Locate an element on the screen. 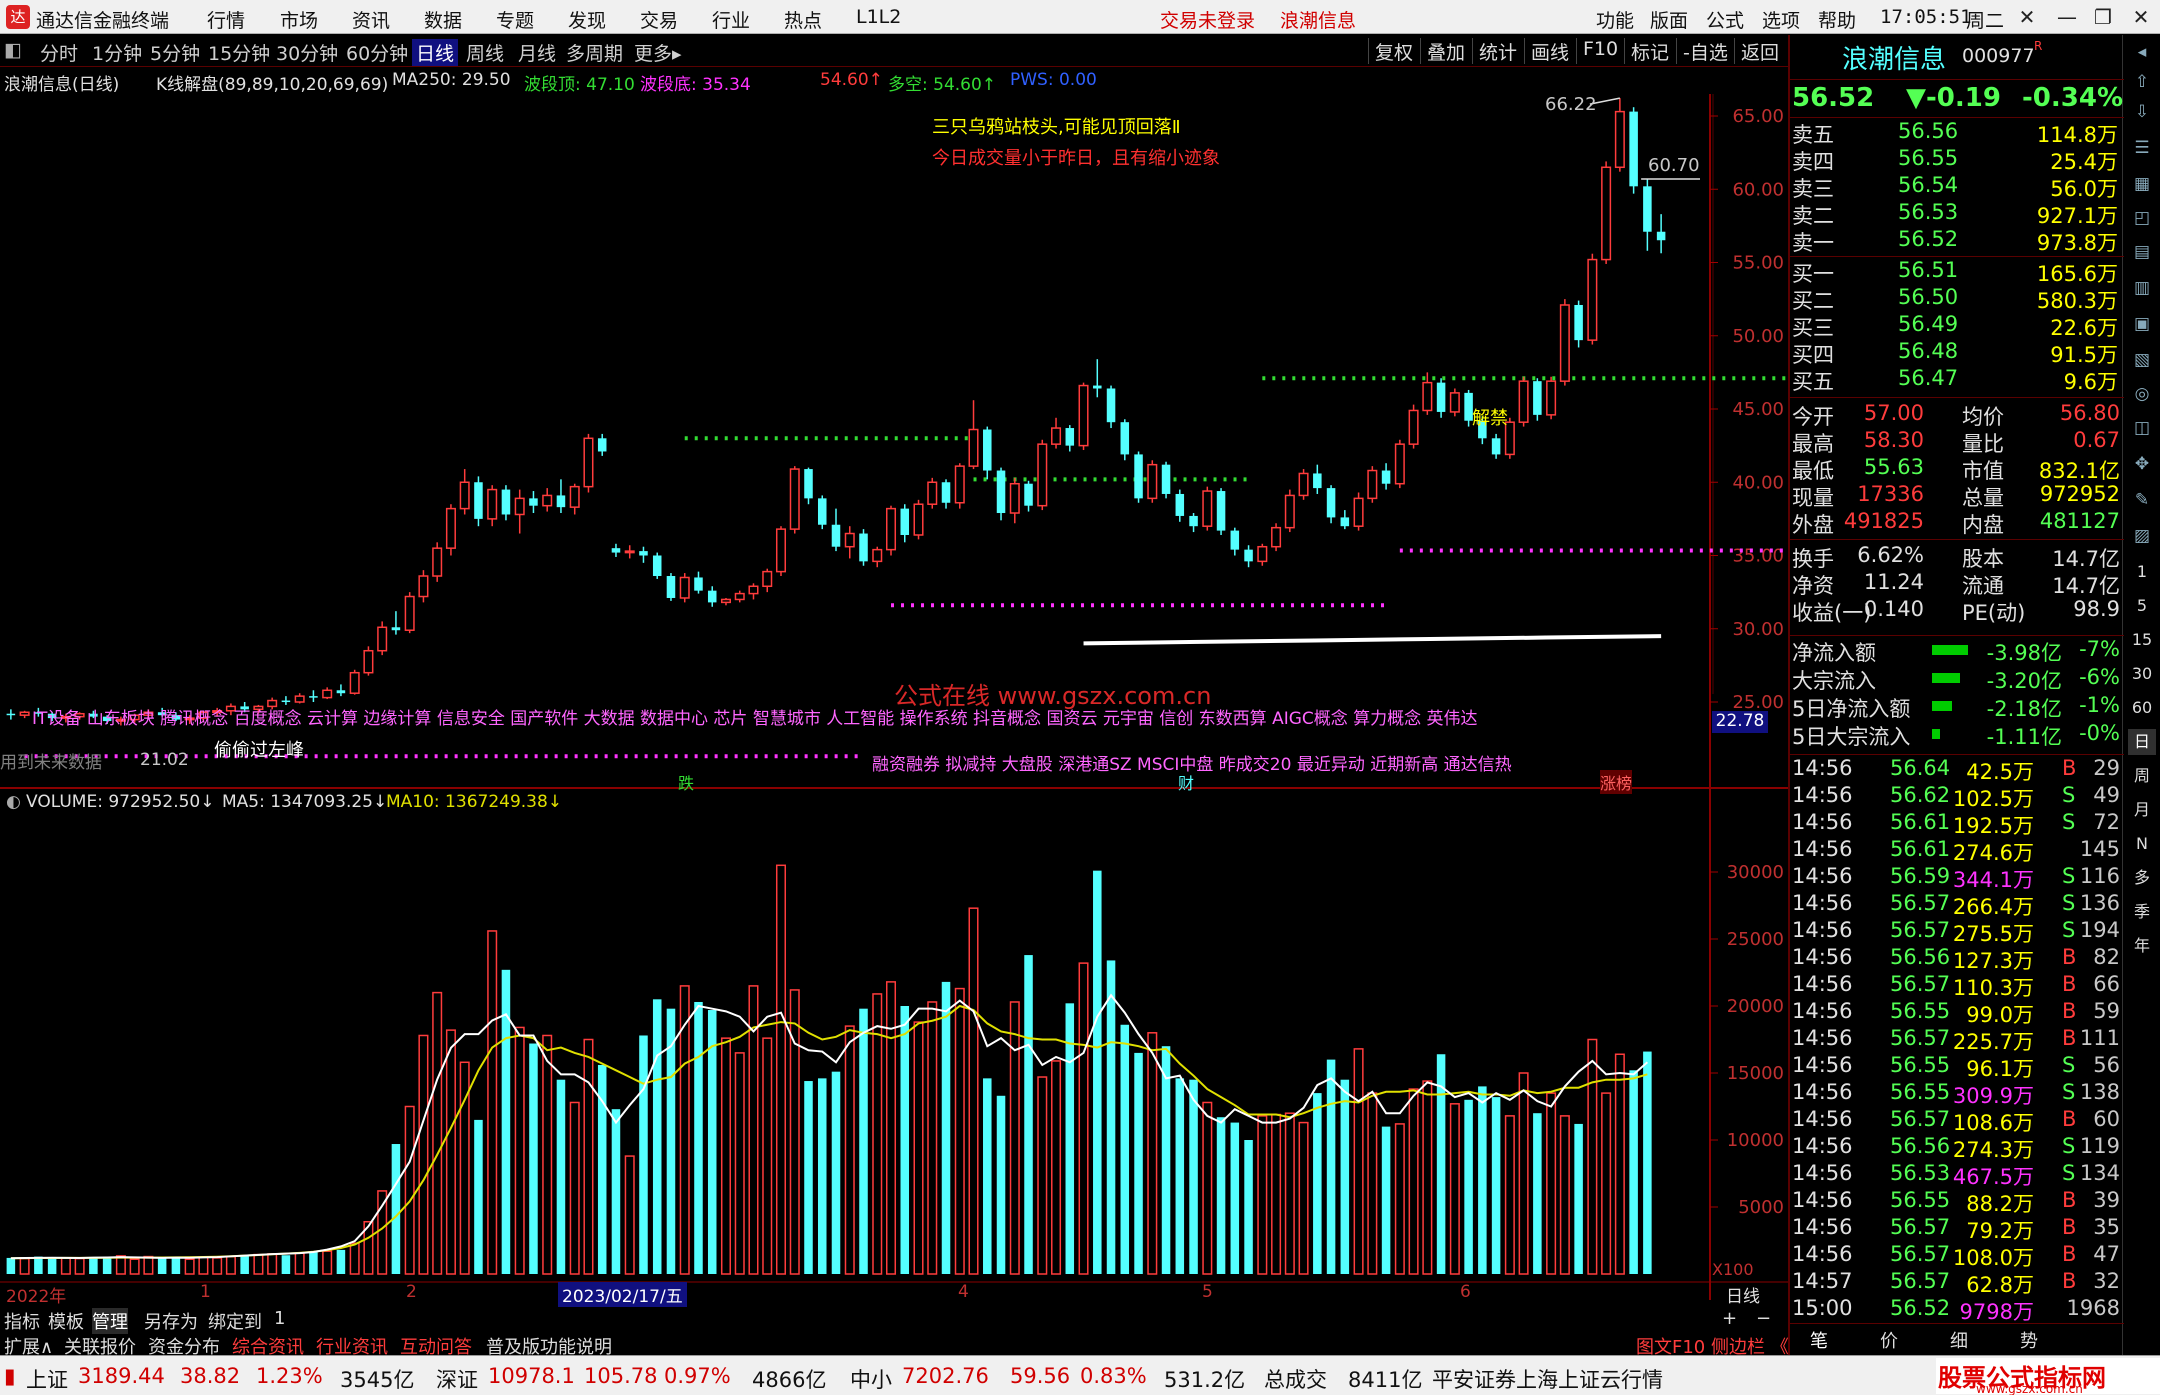 This screenshot has width=2160, height=1395. menu-data: 数据 is located at coordinates (443, 19).